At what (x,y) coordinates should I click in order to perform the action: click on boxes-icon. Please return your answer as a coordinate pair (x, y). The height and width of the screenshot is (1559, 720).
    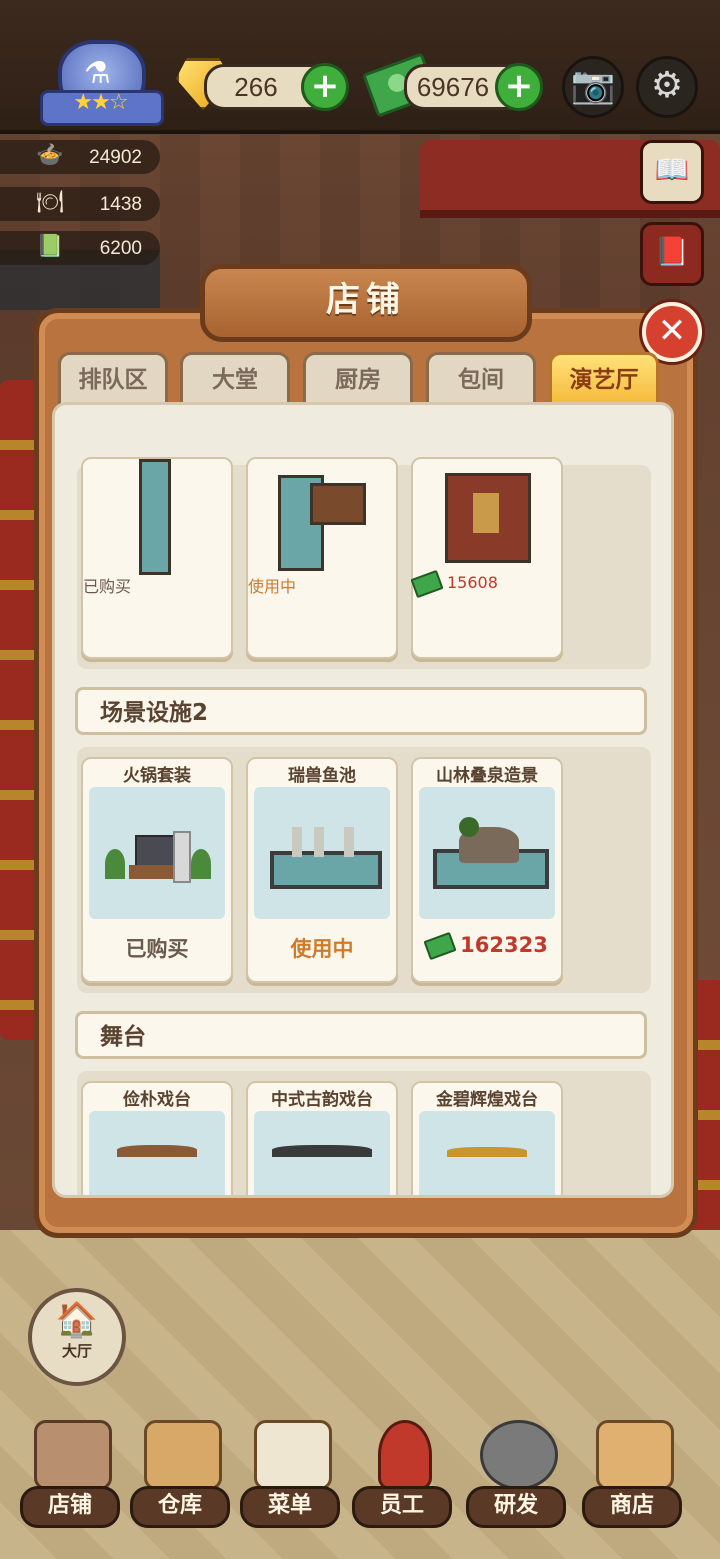
    Looking at the image, I should click on (183, 1455).